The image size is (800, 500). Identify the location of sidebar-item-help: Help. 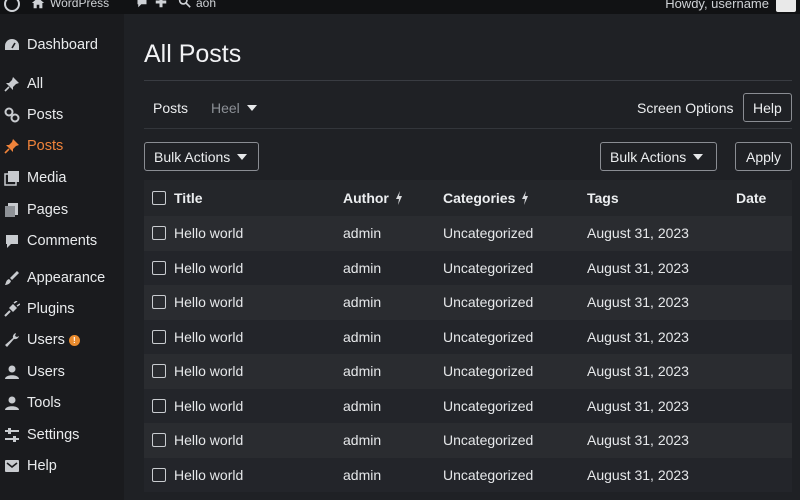
(62, 466).